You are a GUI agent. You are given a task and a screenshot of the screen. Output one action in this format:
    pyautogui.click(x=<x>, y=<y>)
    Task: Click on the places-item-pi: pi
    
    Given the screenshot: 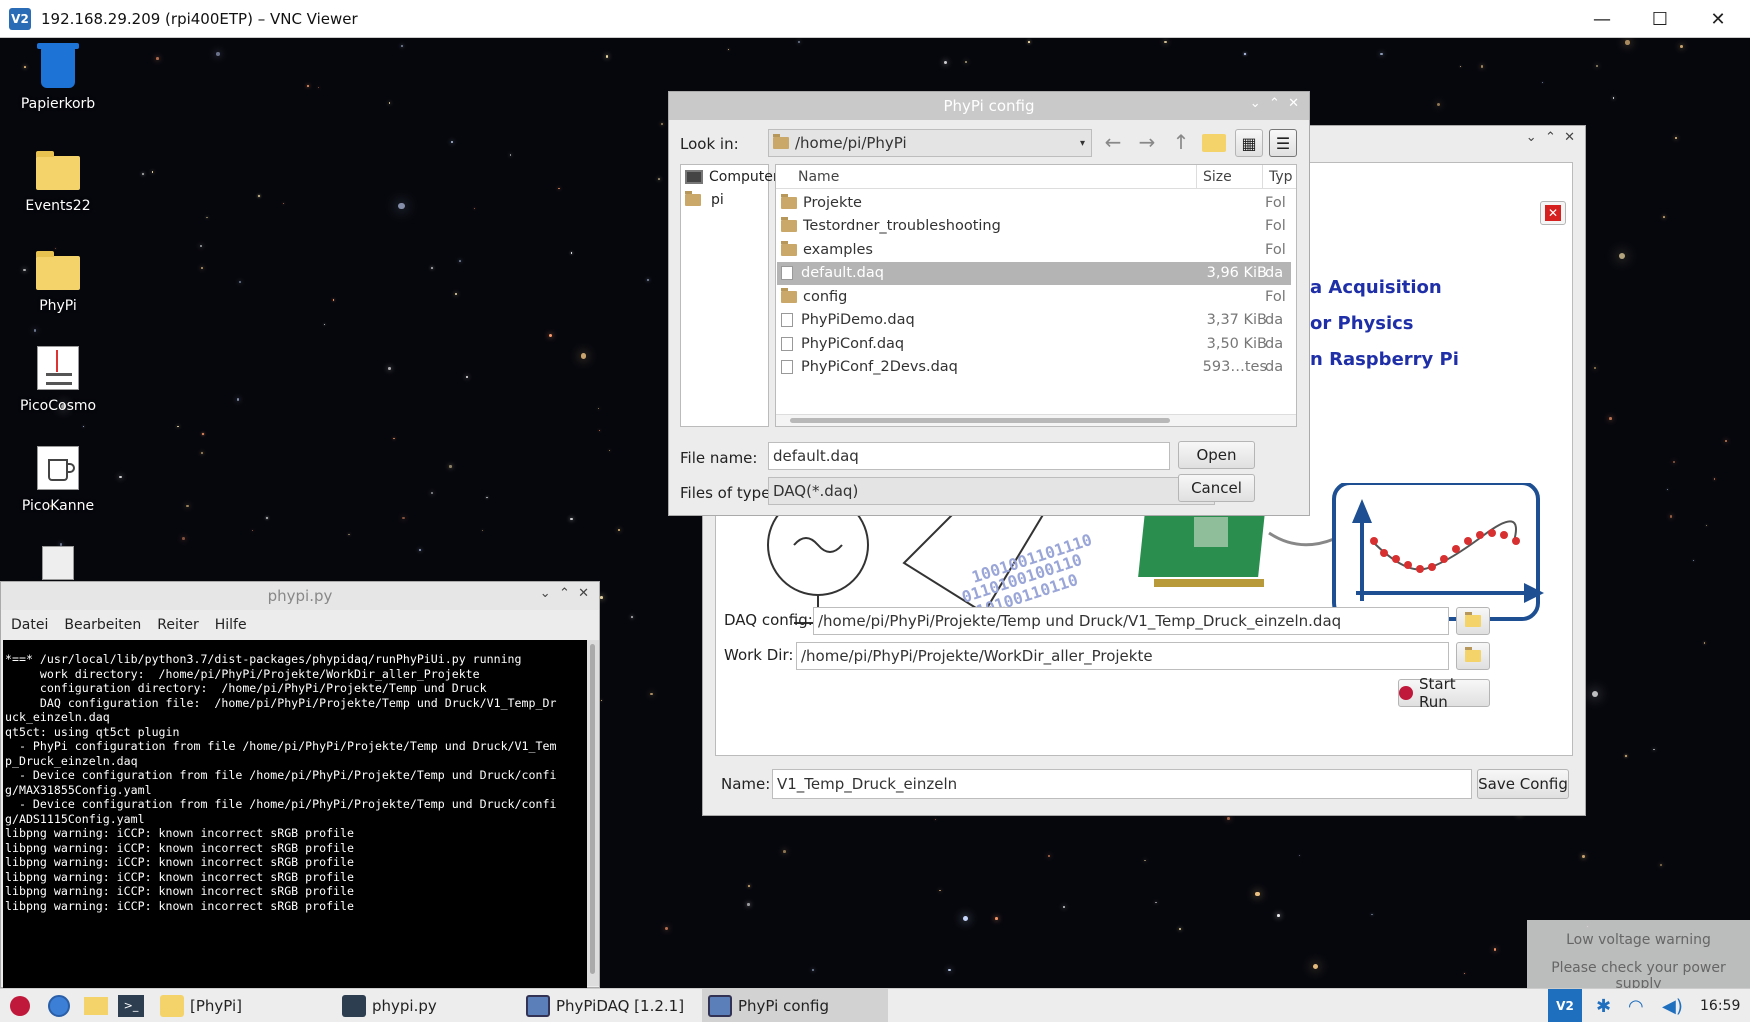 What is the action you would take?
    pyautogui.click(x=704, y=199)
    